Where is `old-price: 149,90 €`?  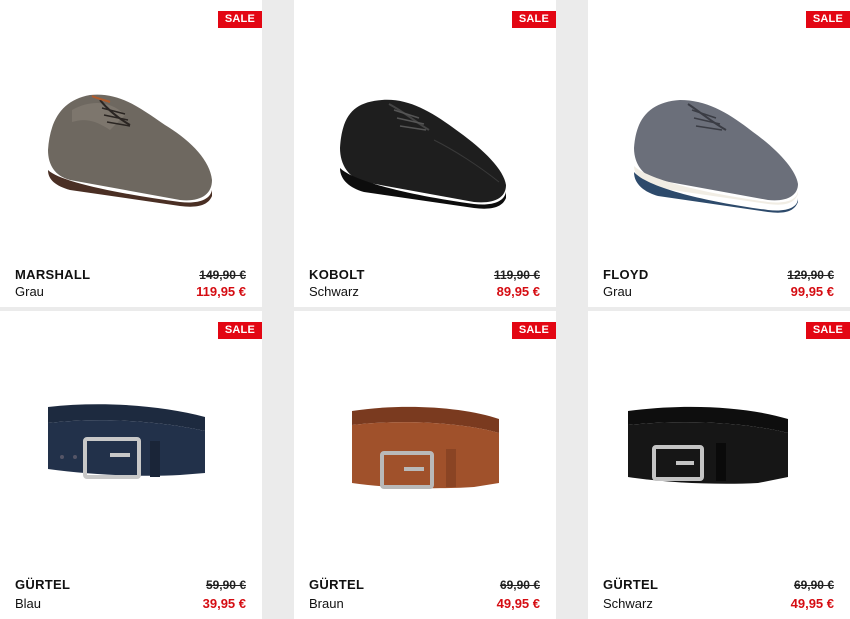
old-price: 149,90 € is located at coordinates (222, 275).